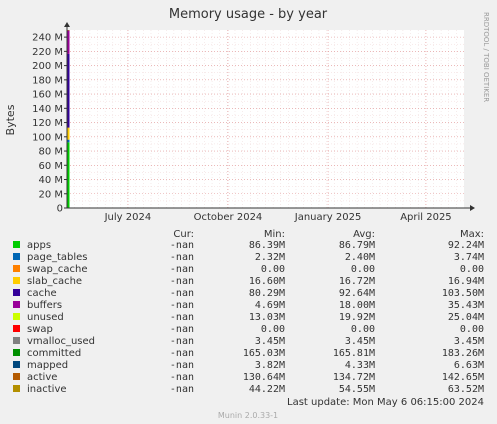  I want to click on legend-row-inactive: inactive -nan 44.22M 54.55M 63.52M, so click(248, 389).